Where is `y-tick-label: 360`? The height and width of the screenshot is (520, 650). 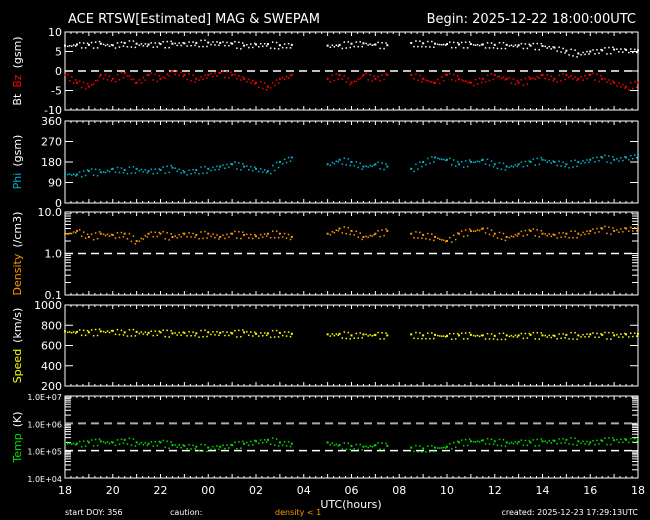 y-tick-label: 360 is located at coordinates (51, 121).